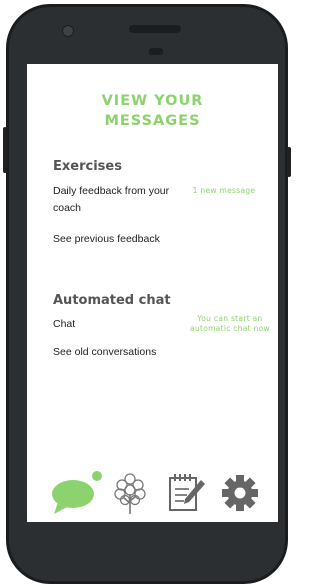 Image resolution: width=320 pixels, height=586 pixels. What do you see at coordinates (230, 318) in the screenshot?
I see `start-chat-note-line1: You can start an` at bounding box center [230, 318].